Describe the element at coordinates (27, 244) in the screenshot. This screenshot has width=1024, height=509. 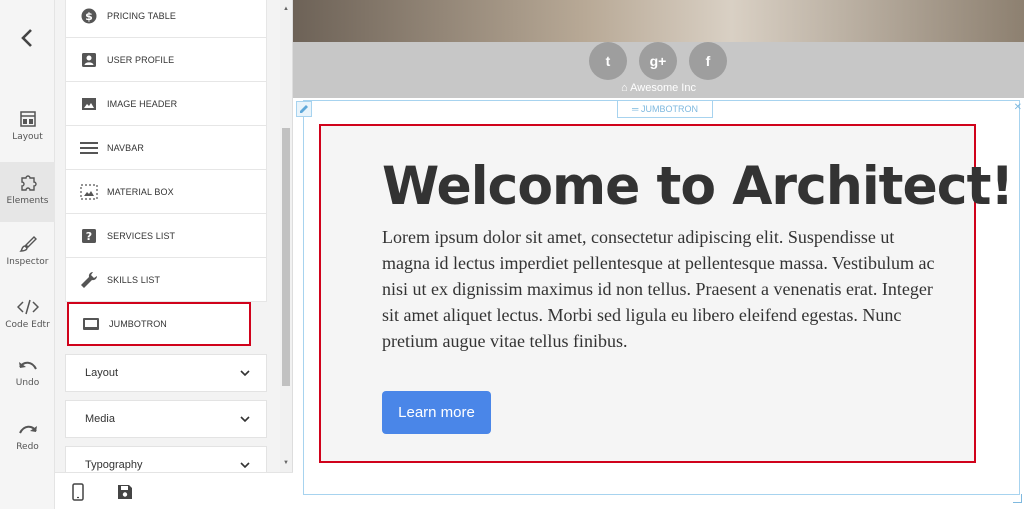
I see `brush-icon` at that location.